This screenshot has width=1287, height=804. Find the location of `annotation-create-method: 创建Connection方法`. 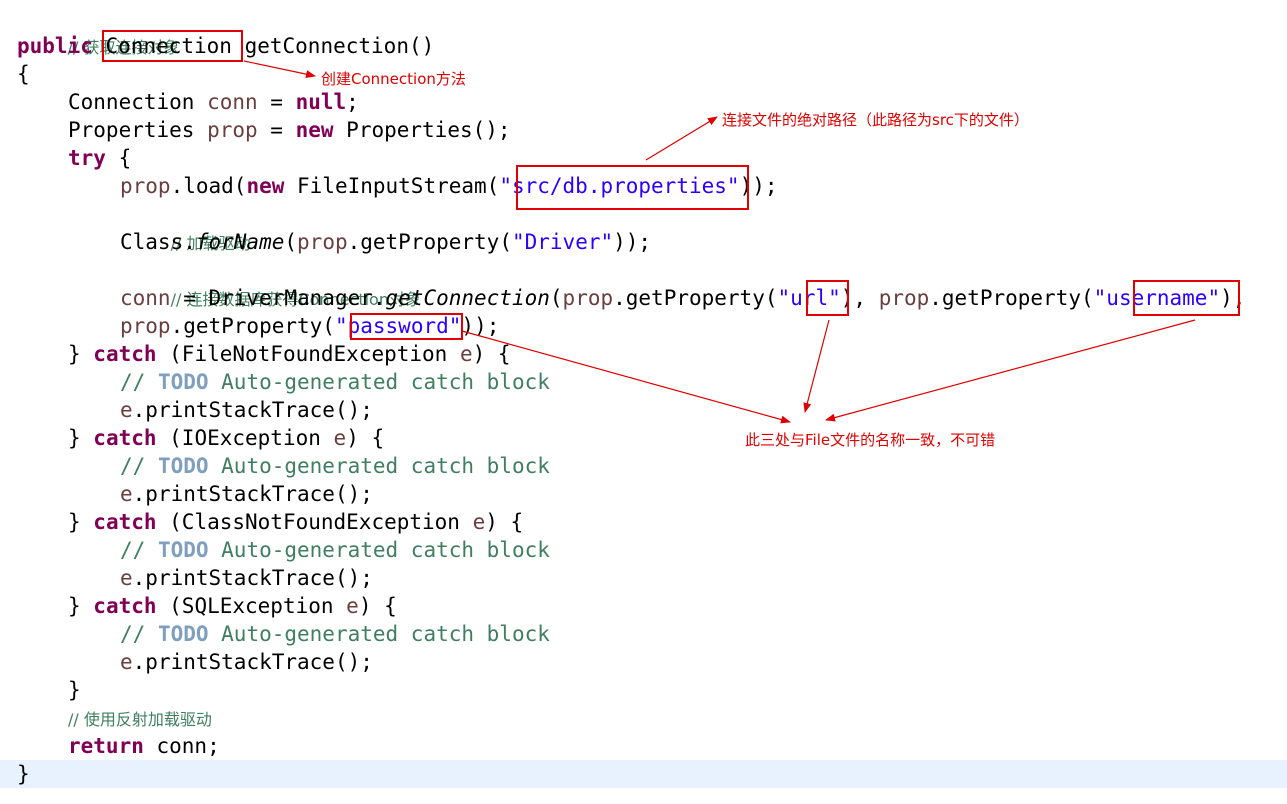

annotation-create-method: 创建Connection方法 is located at coordinates (393, 79).